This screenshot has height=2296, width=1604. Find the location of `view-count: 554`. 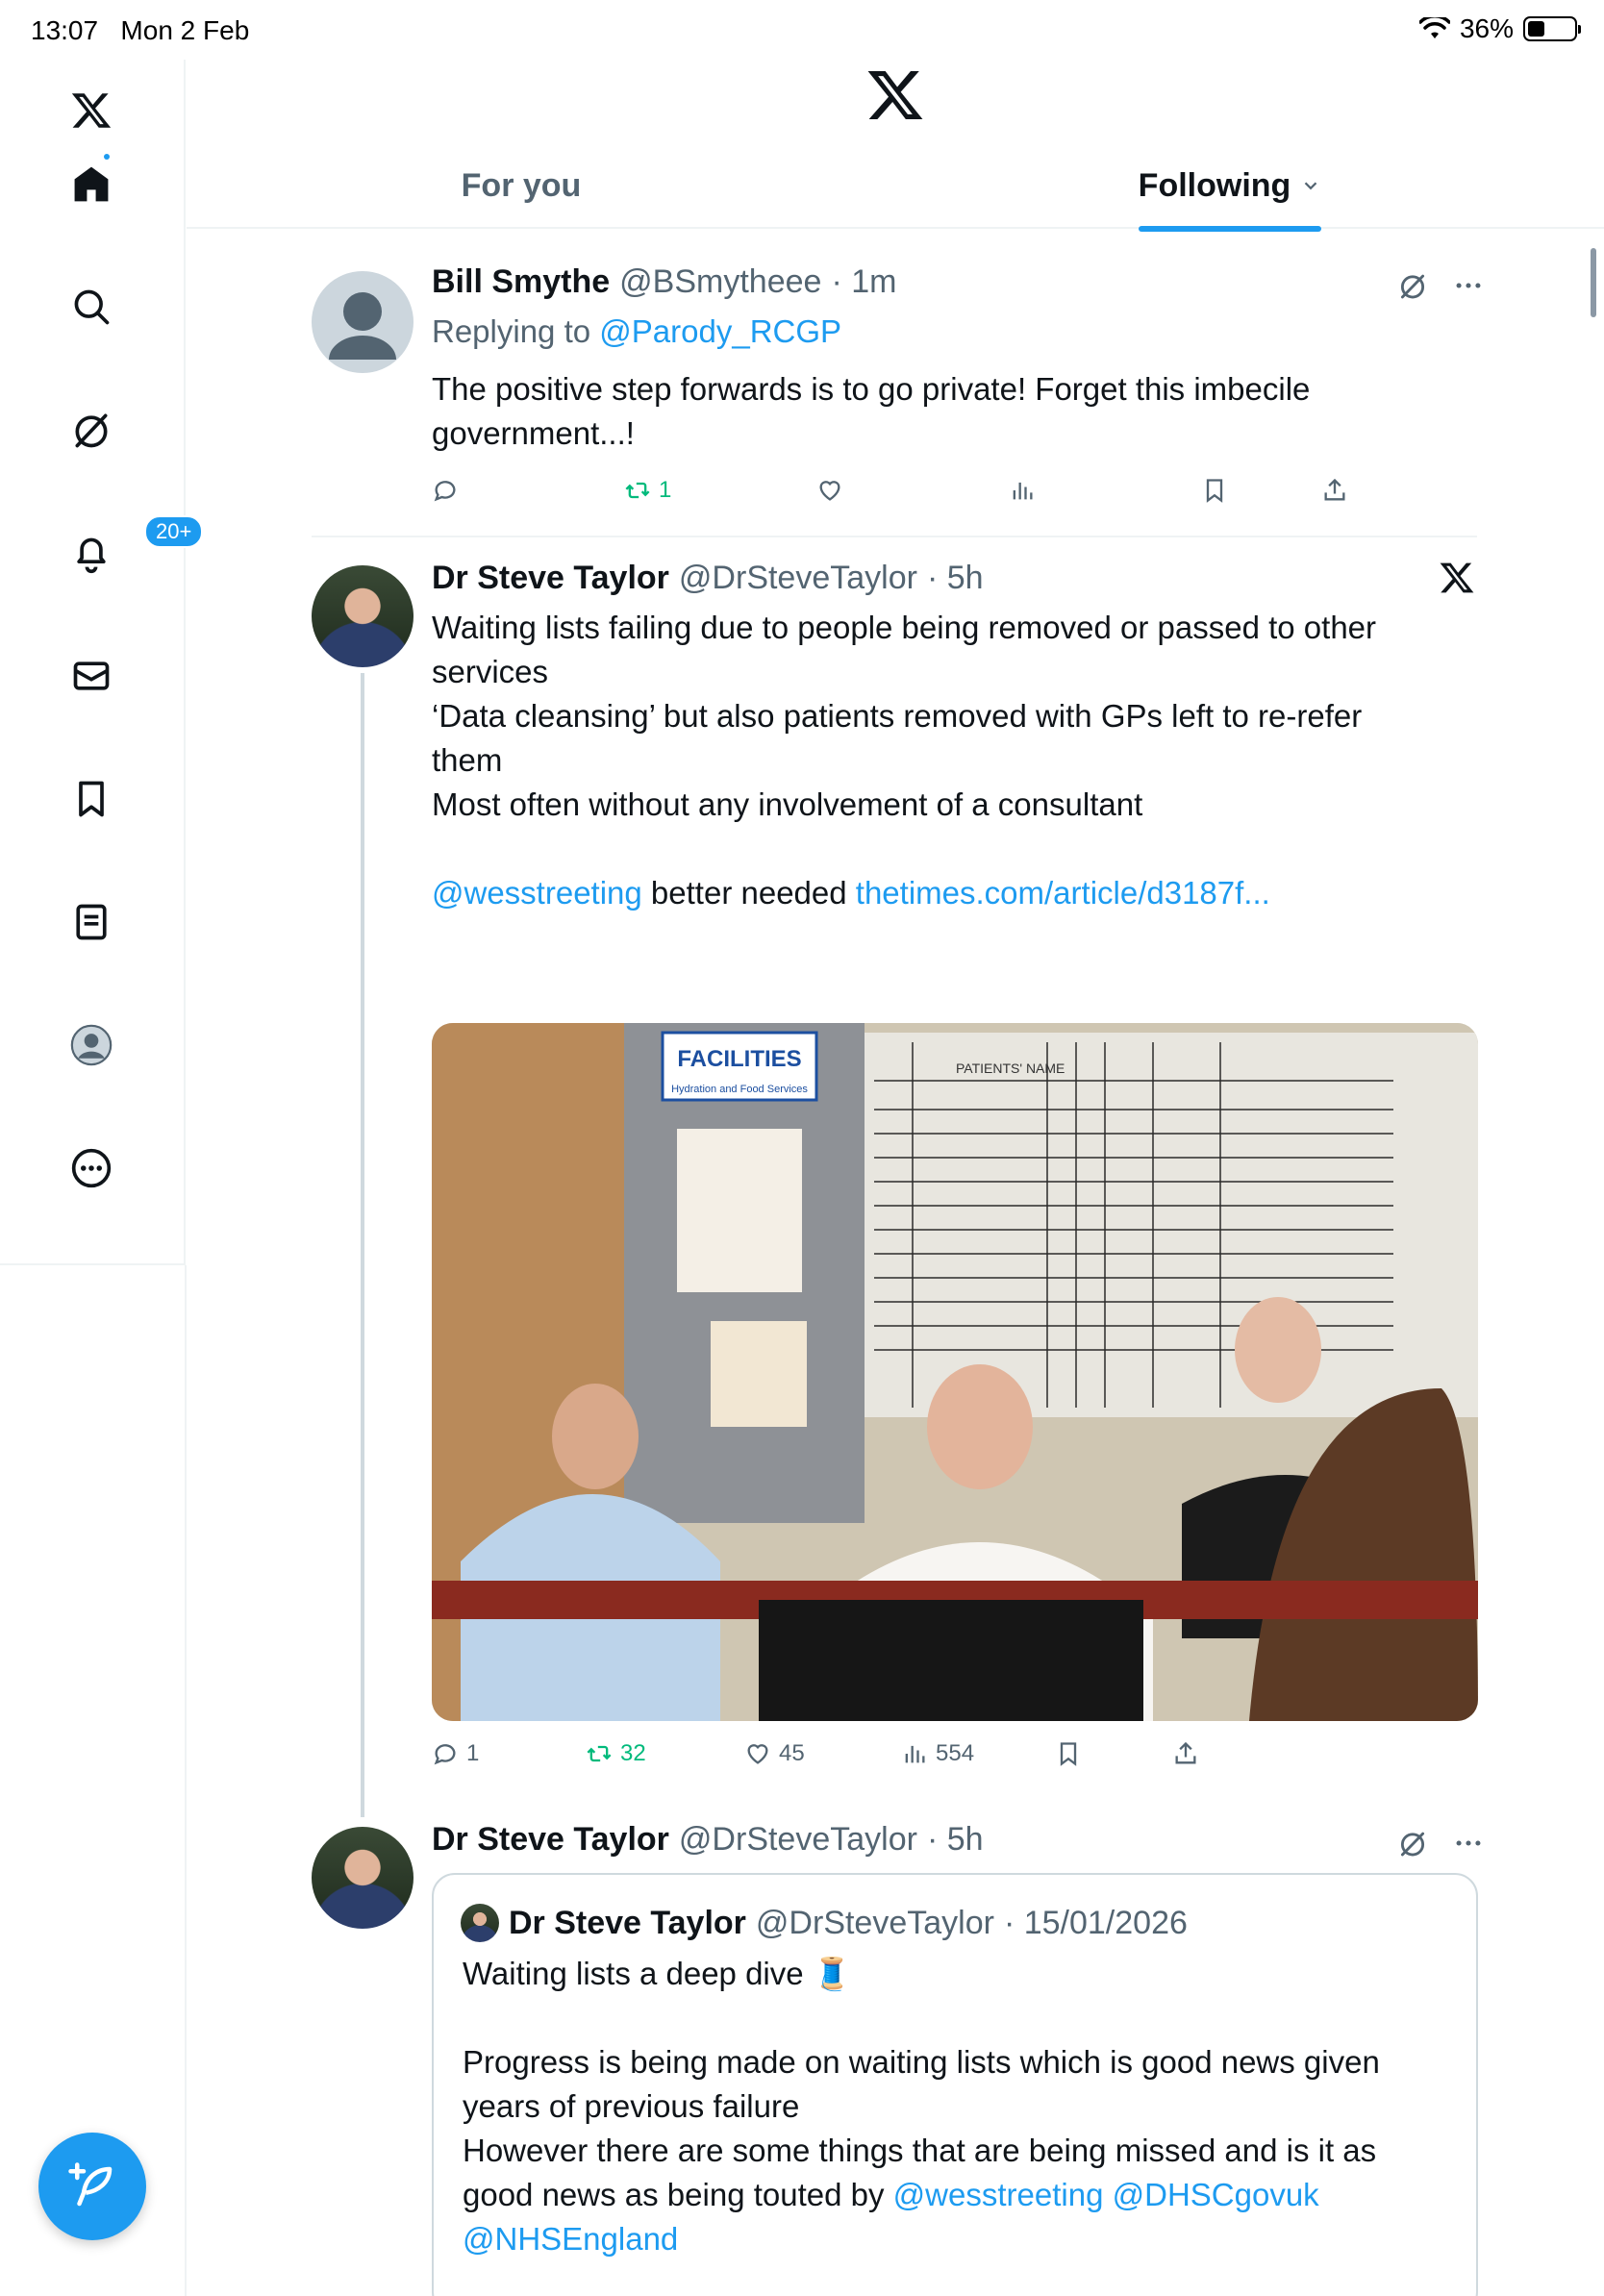

view-count: 554 is located at coordinates (955, 1753).